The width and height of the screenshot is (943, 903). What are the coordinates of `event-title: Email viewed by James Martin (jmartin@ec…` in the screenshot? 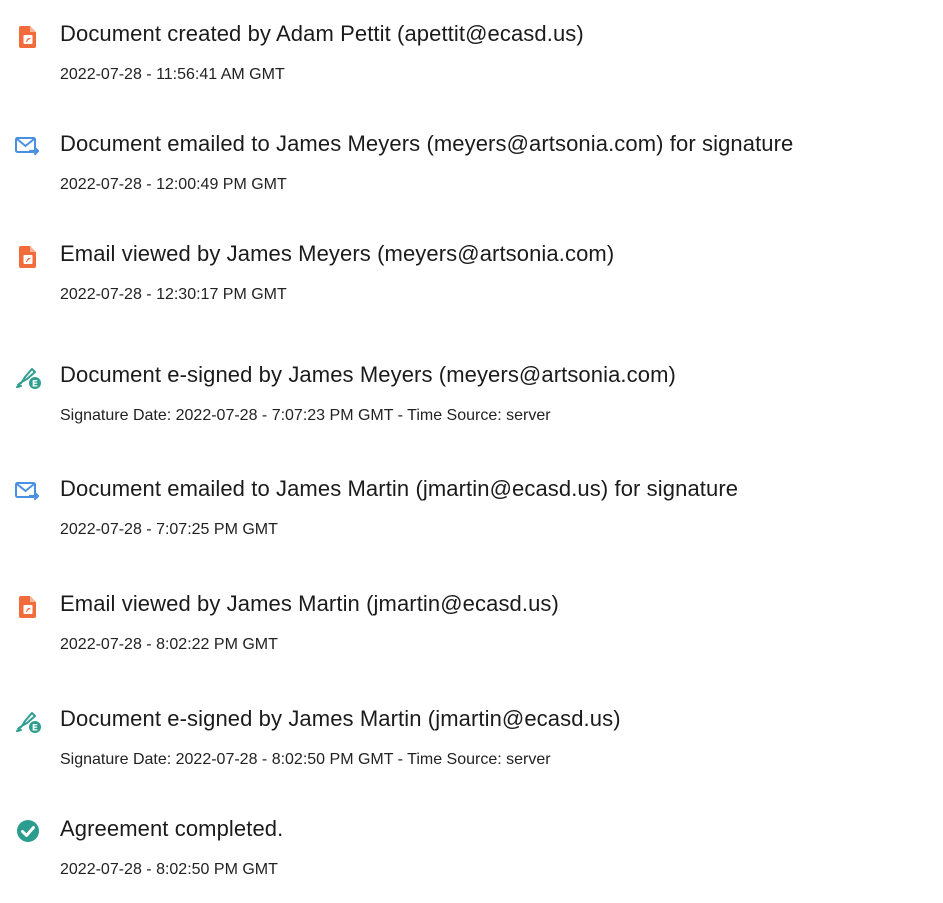 It's located at (309, 603).